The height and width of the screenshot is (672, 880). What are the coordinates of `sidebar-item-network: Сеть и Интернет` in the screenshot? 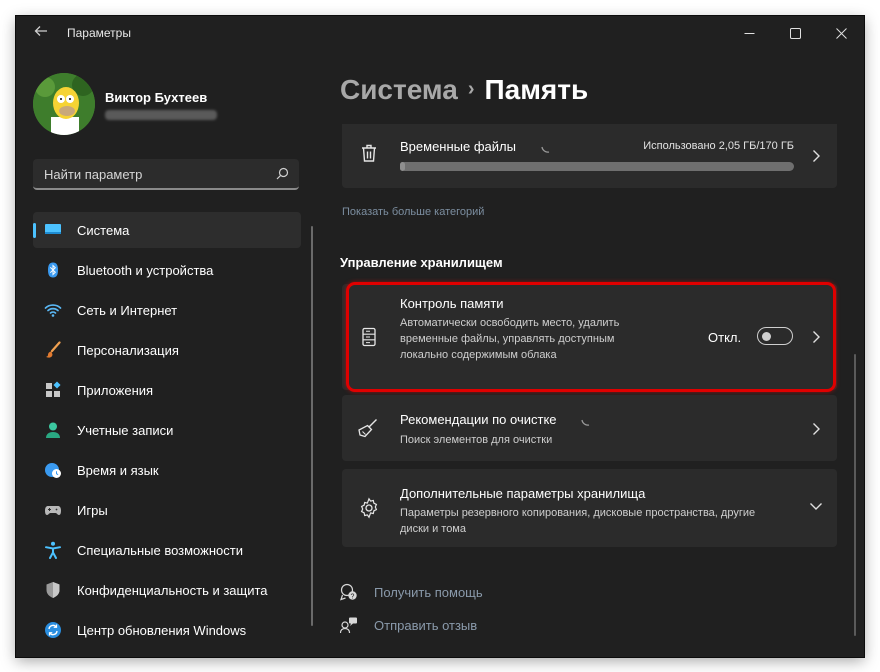 It's located at (167, 310).